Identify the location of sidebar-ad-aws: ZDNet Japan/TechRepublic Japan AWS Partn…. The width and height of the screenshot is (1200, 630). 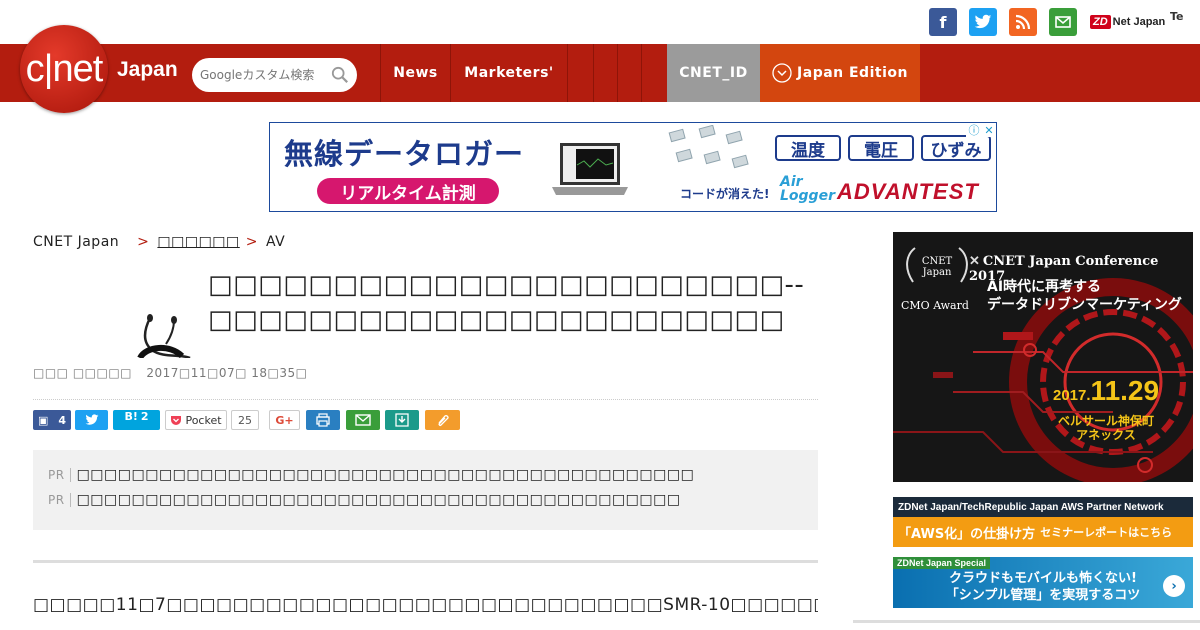
(1043, 522).